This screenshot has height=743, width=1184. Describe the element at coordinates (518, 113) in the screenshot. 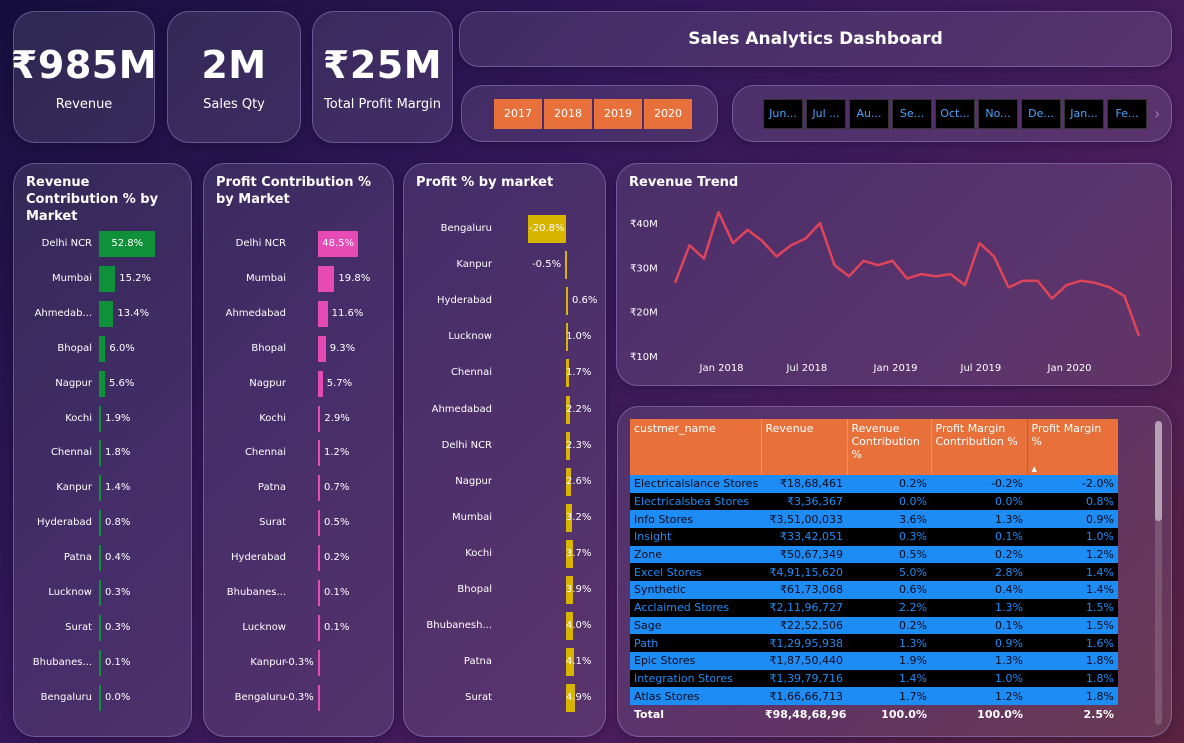

I see `year-button-2017: 2017` at that location.